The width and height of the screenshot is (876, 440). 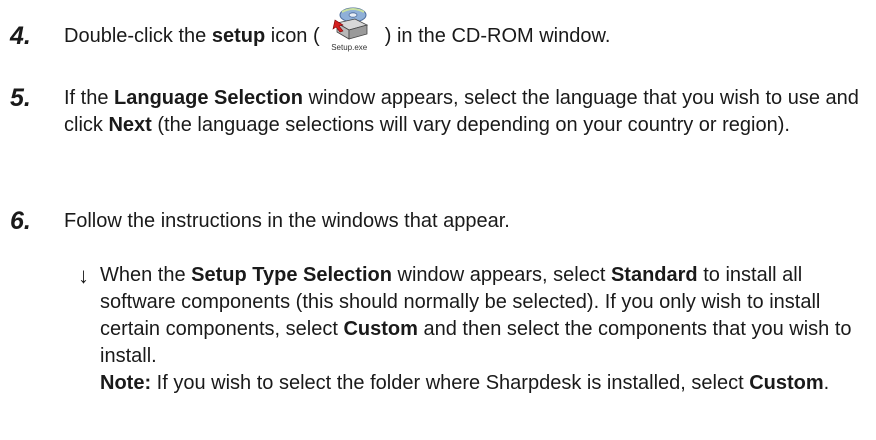 I want to click on step-number: 5., so click(x=20, y=98).